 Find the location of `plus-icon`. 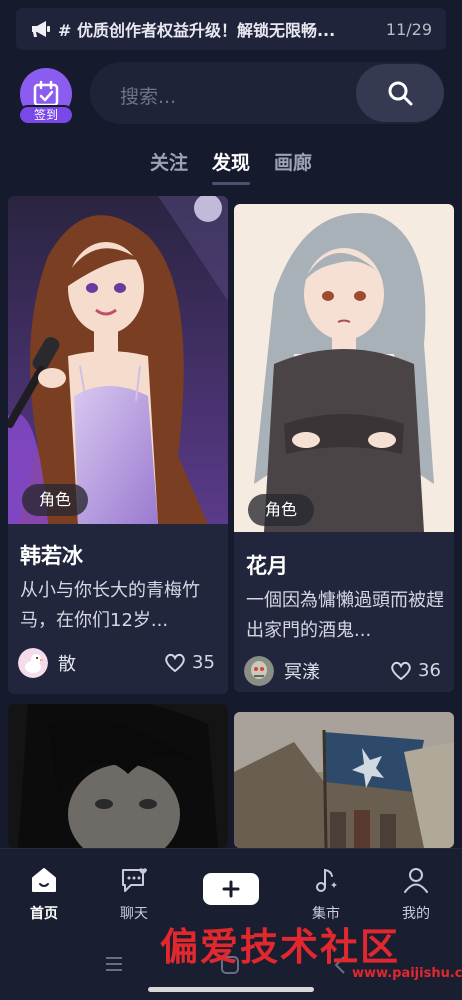

plus-icon is located at coordinates (231, 889).